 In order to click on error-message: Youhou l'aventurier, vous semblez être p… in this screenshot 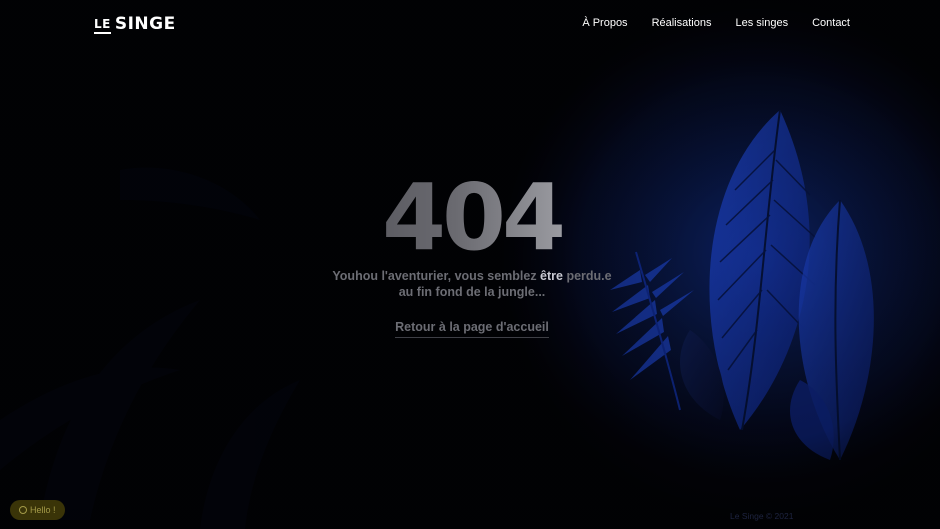, I will do `click(472, 284)`.